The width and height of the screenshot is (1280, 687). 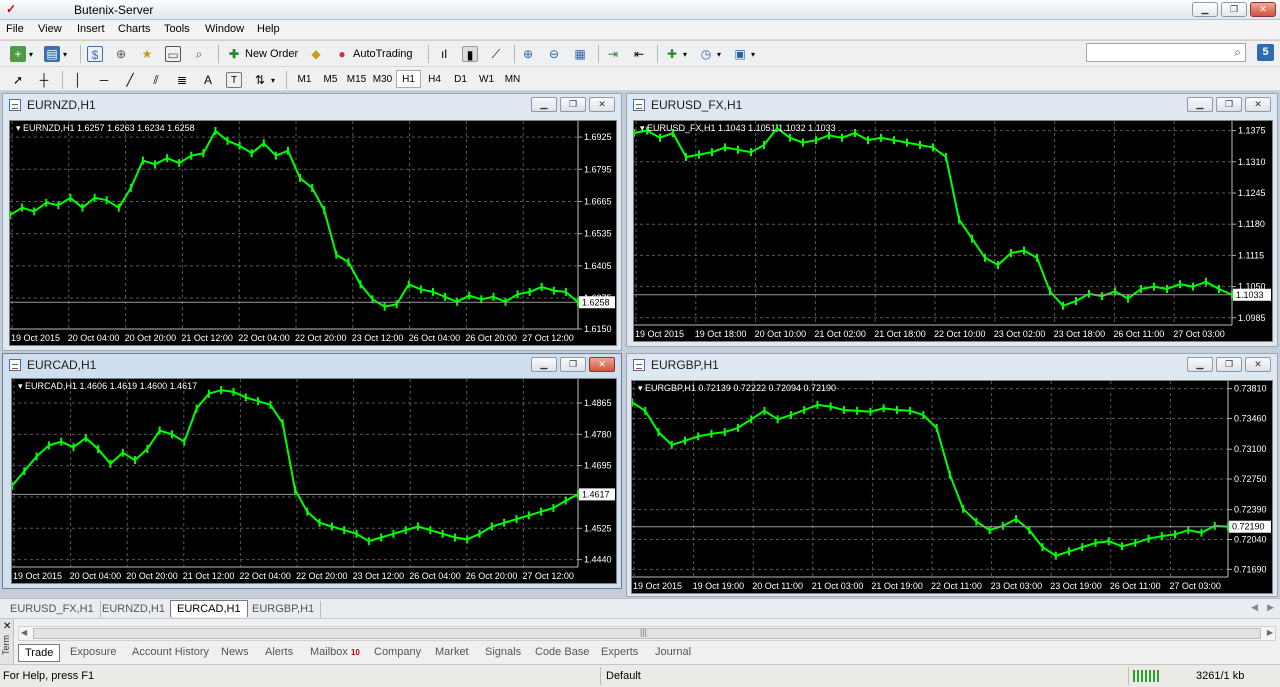 I want to click on menu-window: Window, so click(x=224, y=29).